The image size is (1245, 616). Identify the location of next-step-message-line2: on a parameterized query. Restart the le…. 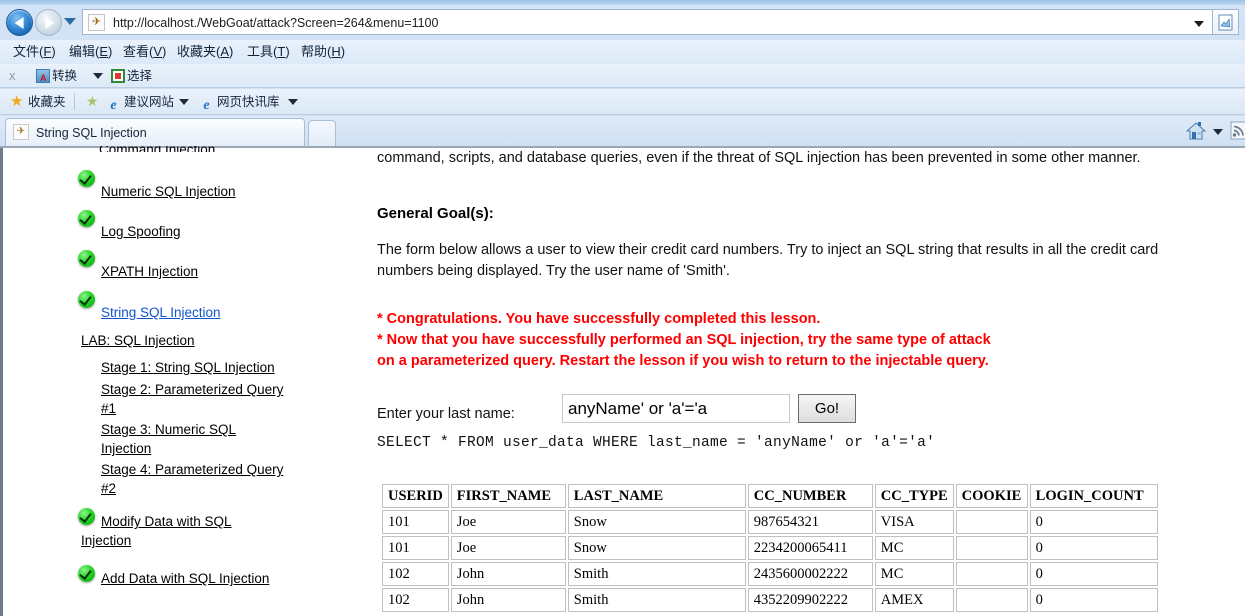
(683, 361).